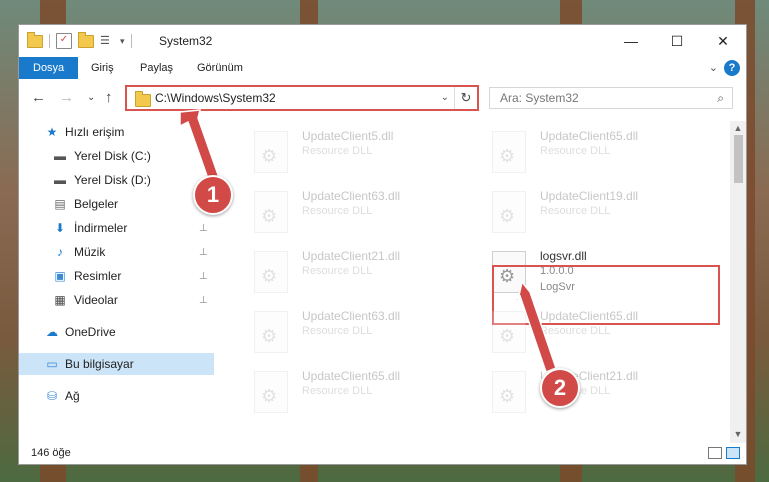 The width and height of the screenshot is (769, 482). Describe the element at coordinates (99, 364) in the screenshot. I see `sidebar-item-label: Bu bilgisayar` at that location.